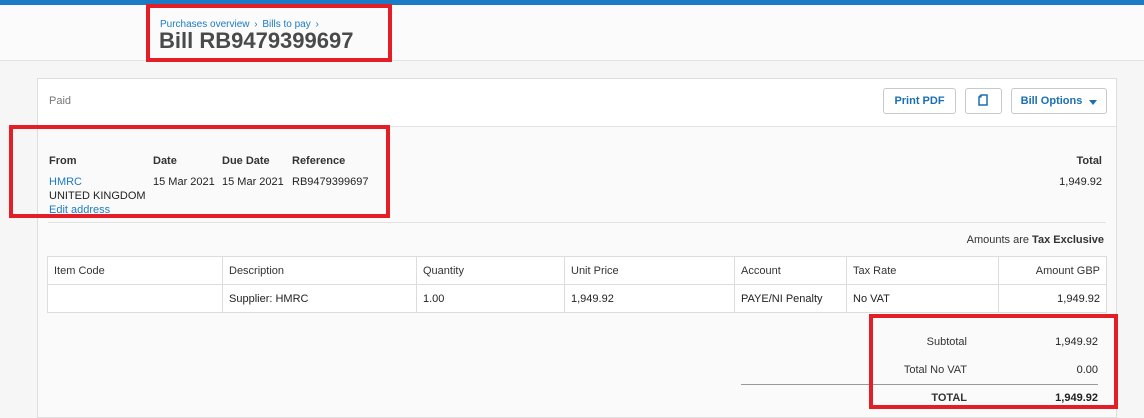 The image size is (1144, 418). I want to click on cell-tax-rate: No VAT, so click(922, 298).